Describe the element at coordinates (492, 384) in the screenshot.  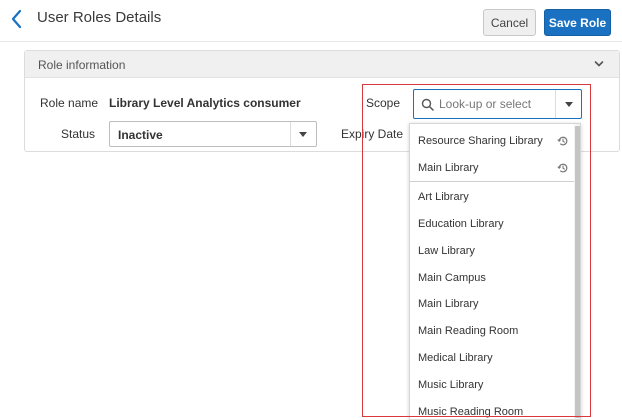
I see `dropdown-item: Music Library` at that location.